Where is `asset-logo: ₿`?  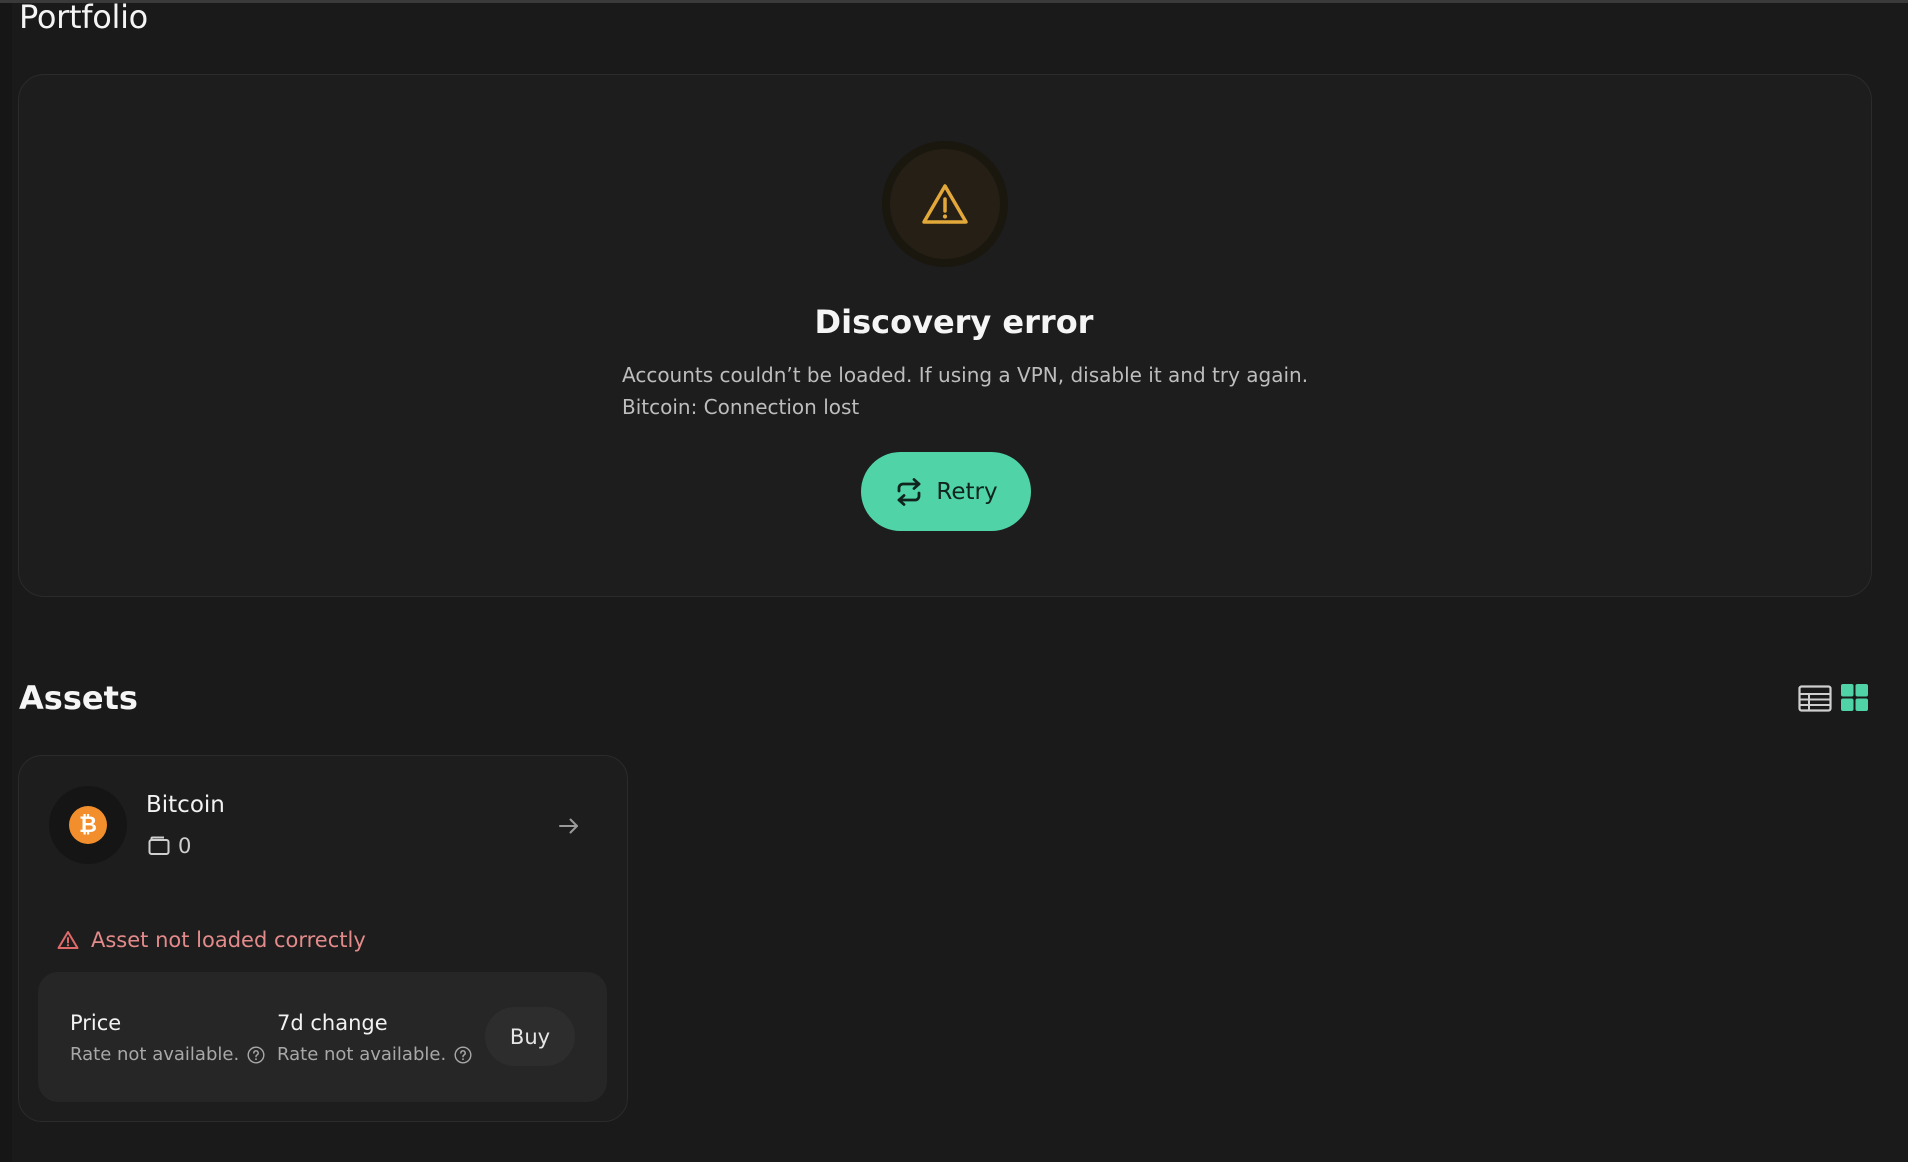 asset-logo: ₿ is located at coordinates (88, 825).